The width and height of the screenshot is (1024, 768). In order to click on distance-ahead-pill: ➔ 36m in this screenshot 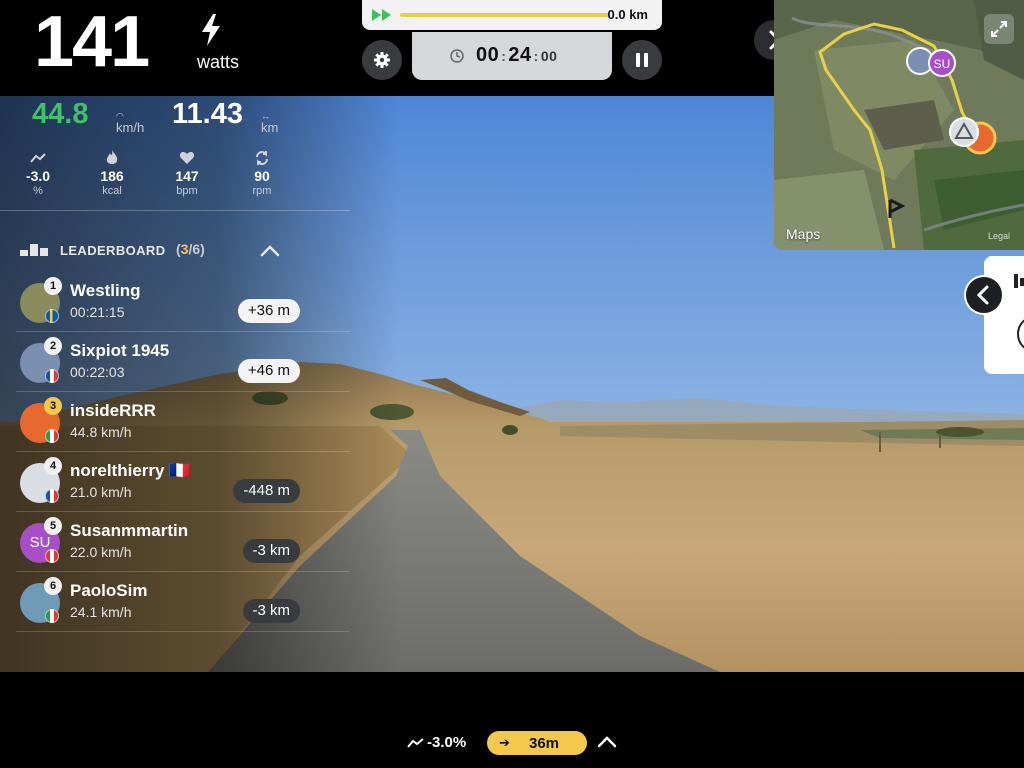, I will do `click(537, 743)`.